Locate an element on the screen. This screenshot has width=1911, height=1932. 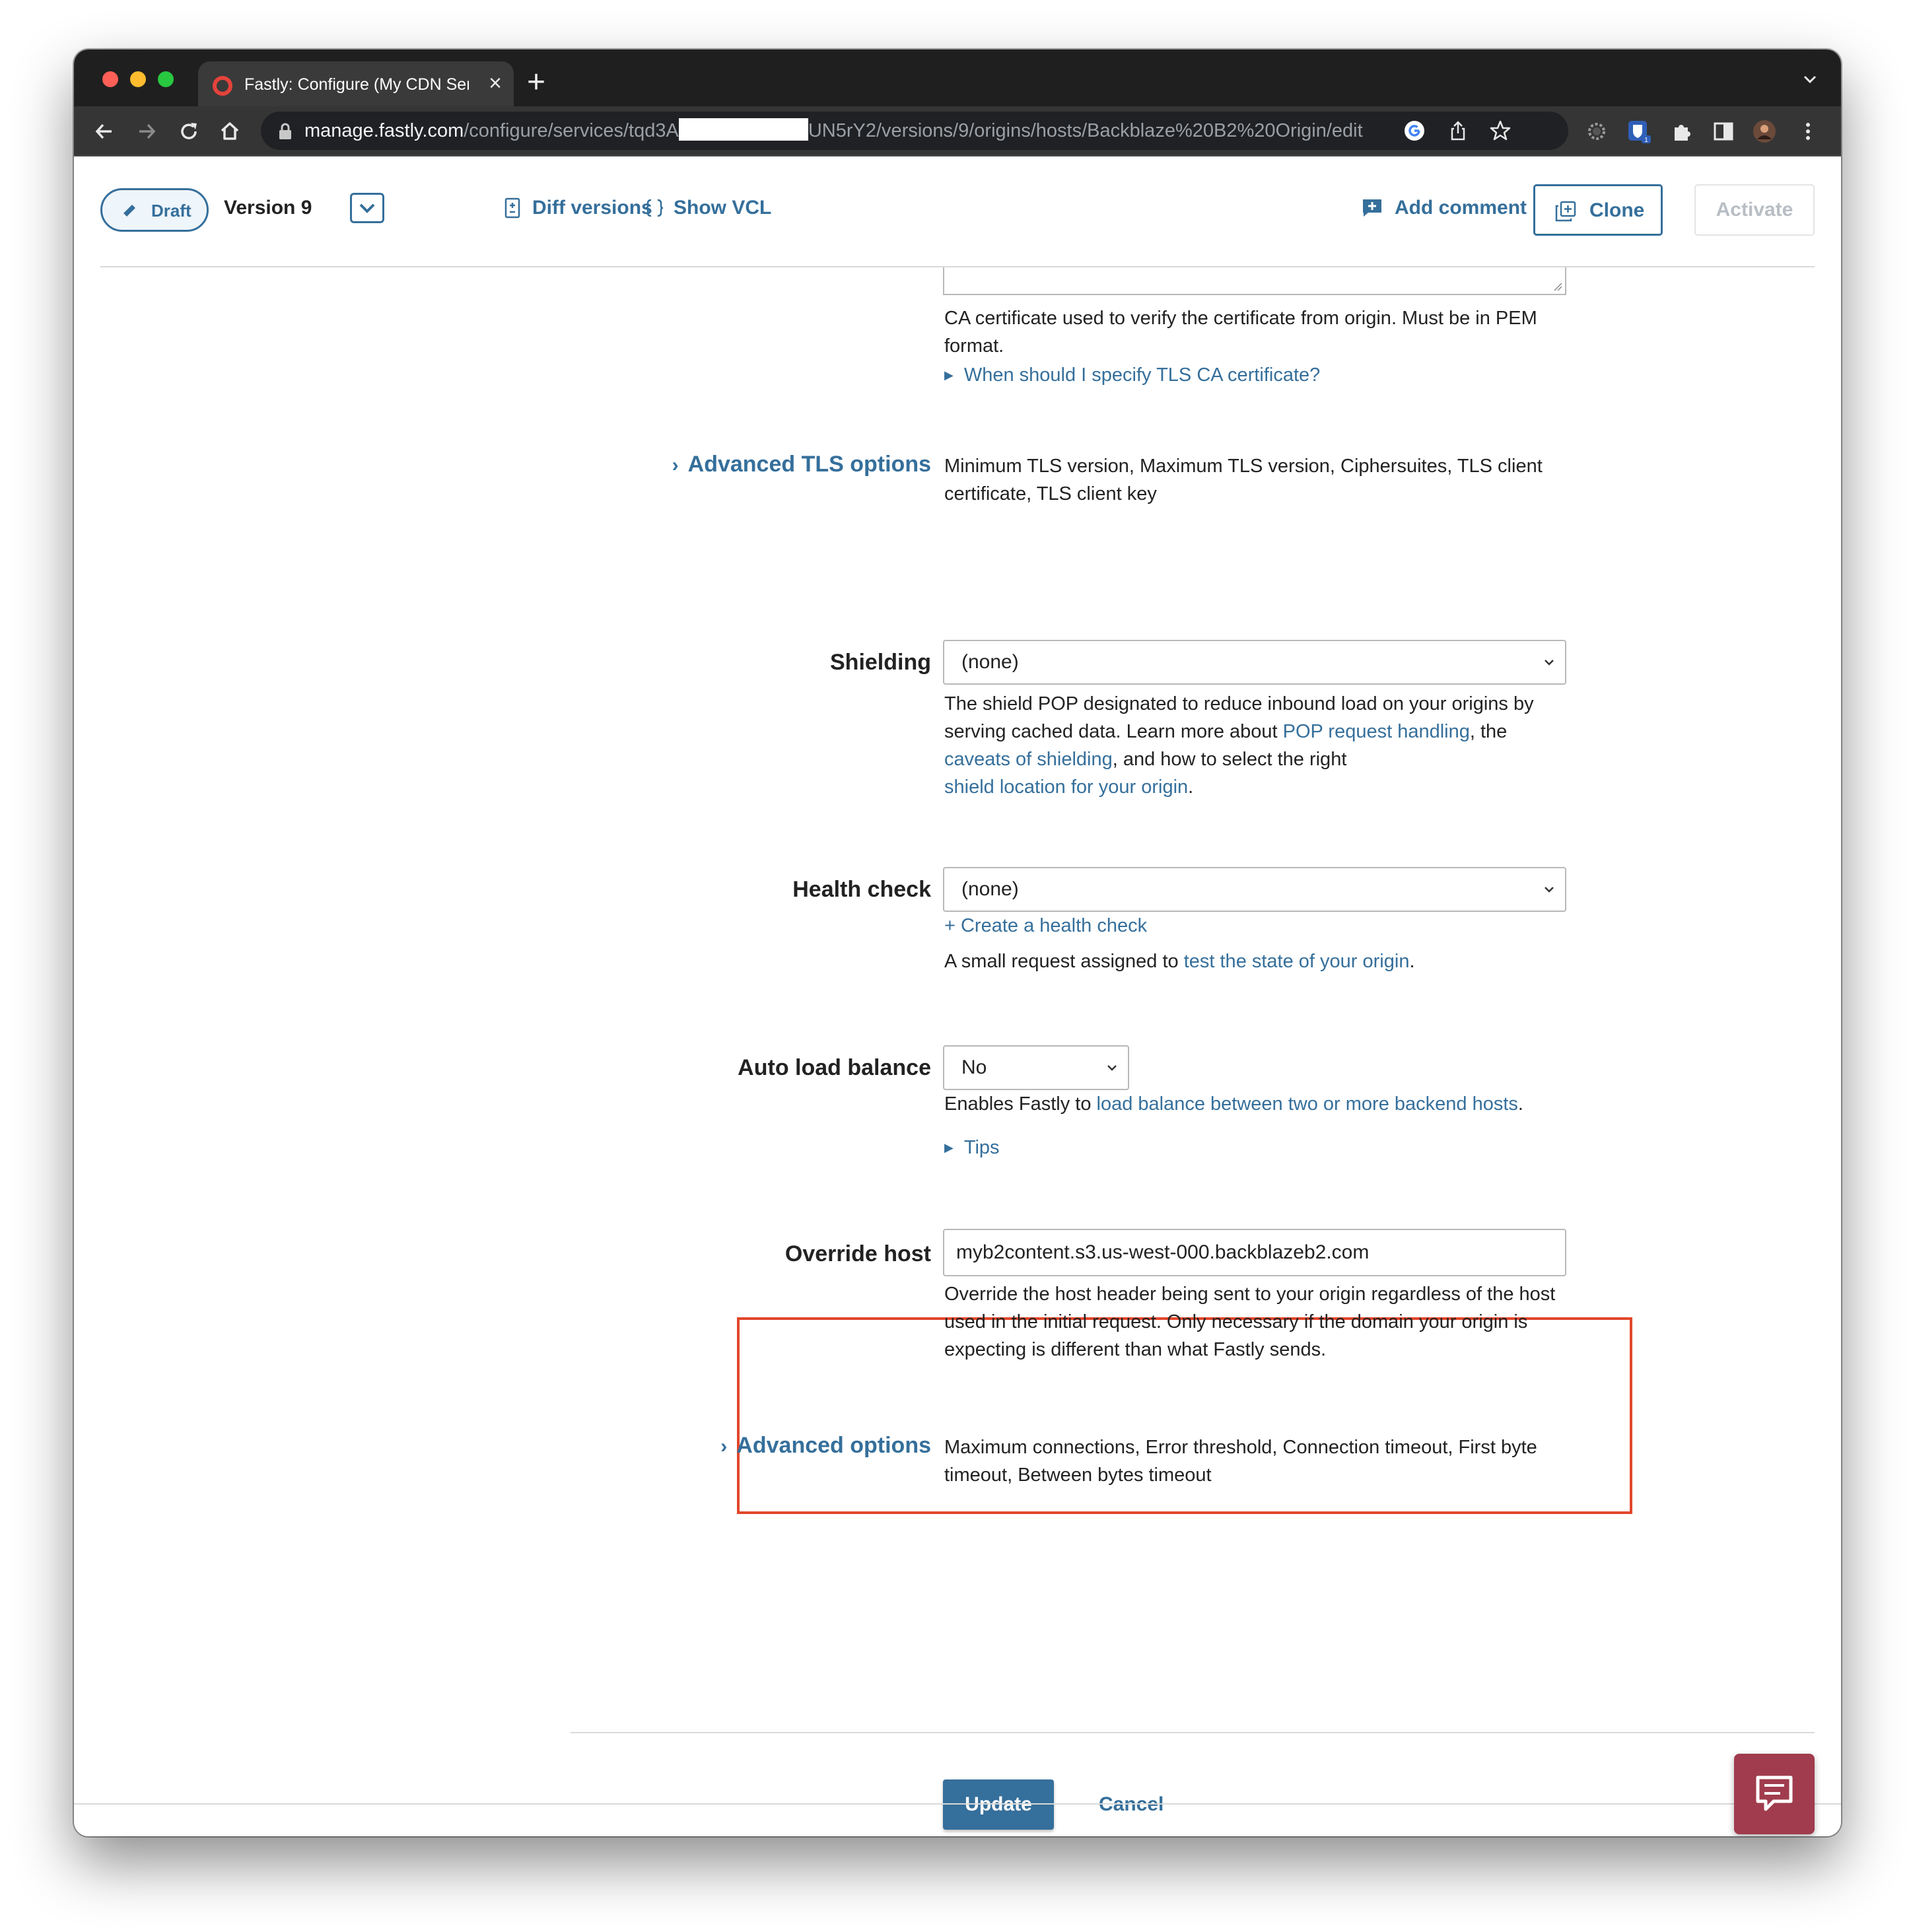
shield-location-link: shield location for your origin is located at coordinates (1066, 787).